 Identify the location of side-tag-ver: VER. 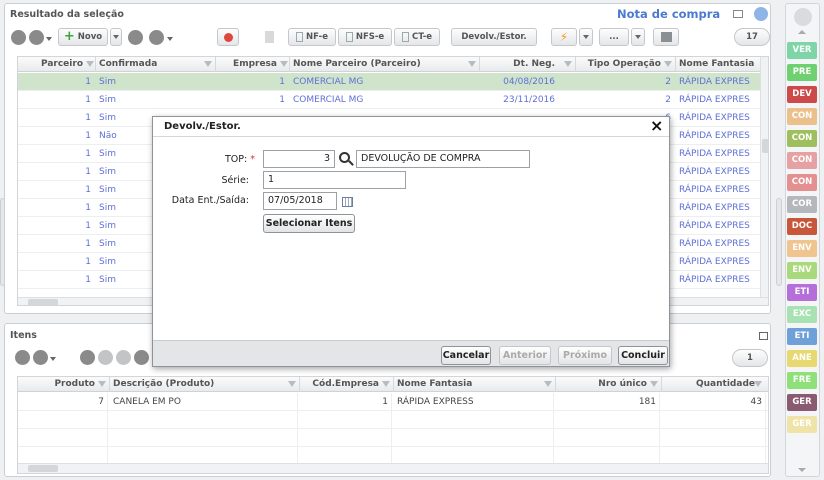
(802, 50).